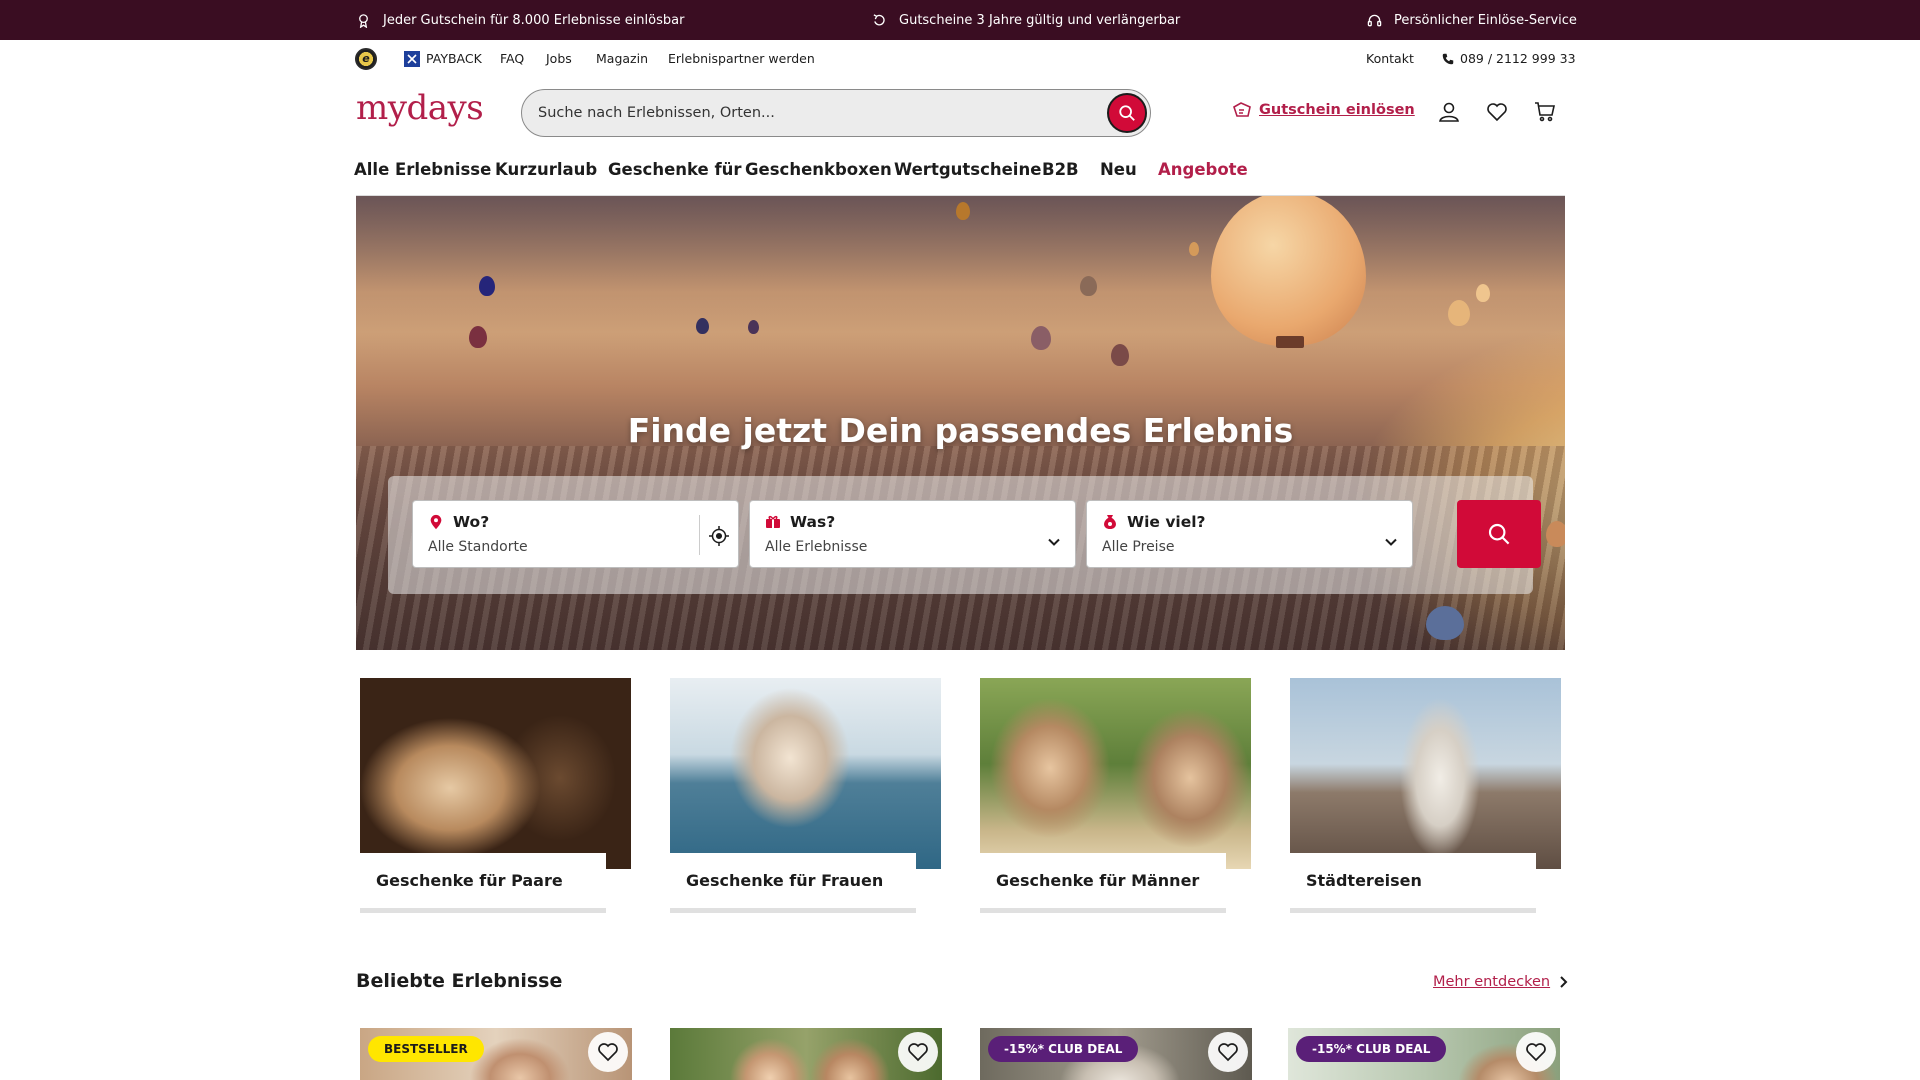 The width and height of the screenshot is (1920, 1080). Describe the element at coordinates (420, 108) in the screenshot. I see `site-logo: mydays` at that location.